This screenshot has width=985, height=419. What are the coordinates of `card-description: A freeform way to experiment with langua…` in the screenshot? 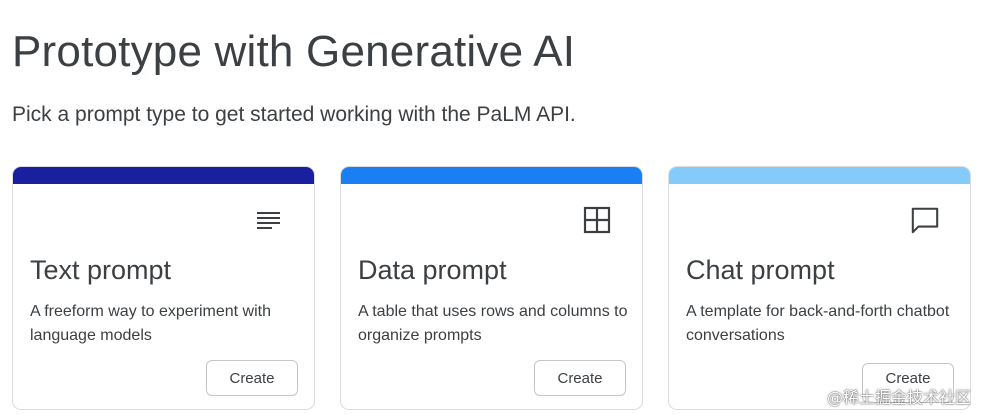 It's located at (150, 323).